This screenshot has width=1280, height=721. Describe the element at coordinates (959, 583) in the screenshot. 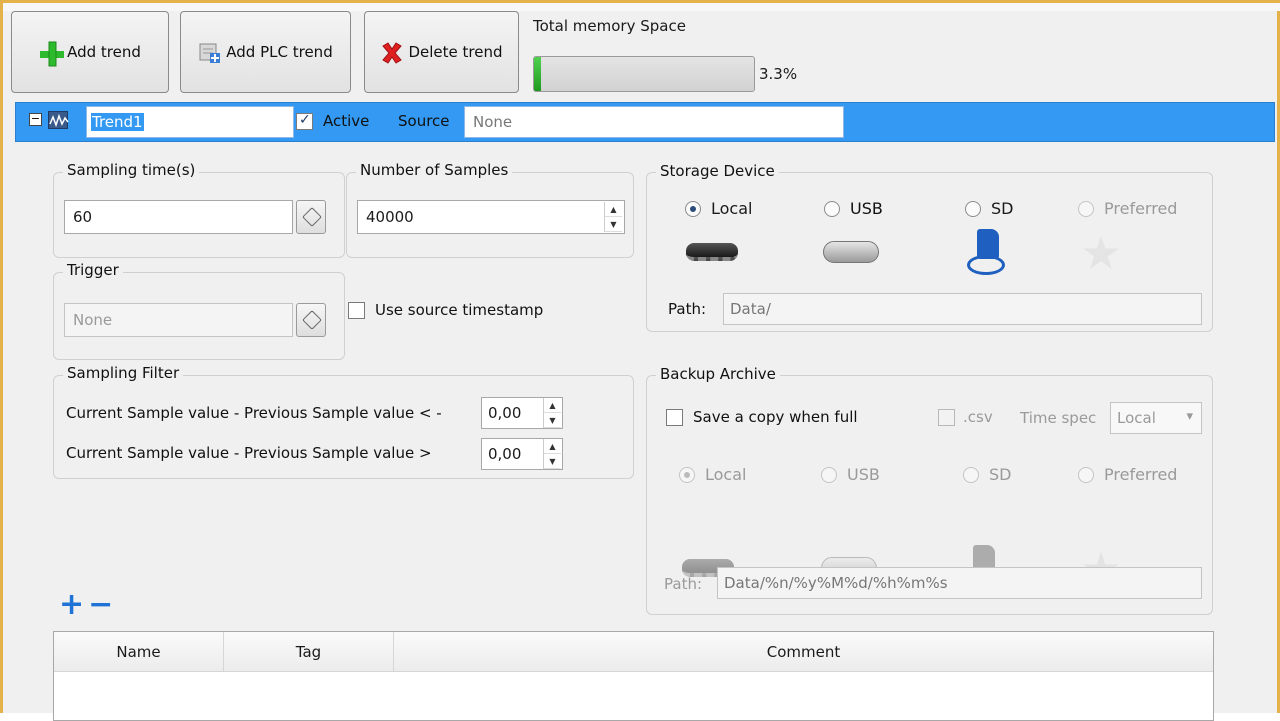

I see `backup-path-input: Data/%n/%y%M%d/%h%m%s` at that location.